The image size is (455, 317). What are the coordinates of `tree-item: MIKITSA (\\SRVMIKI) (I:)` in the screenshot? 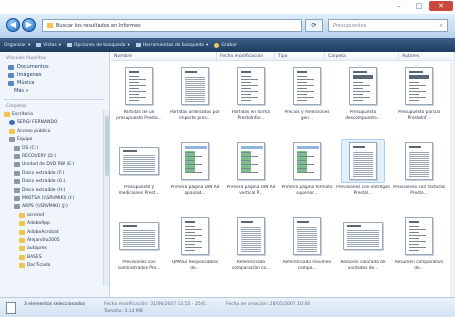 It's located at (51, 198).